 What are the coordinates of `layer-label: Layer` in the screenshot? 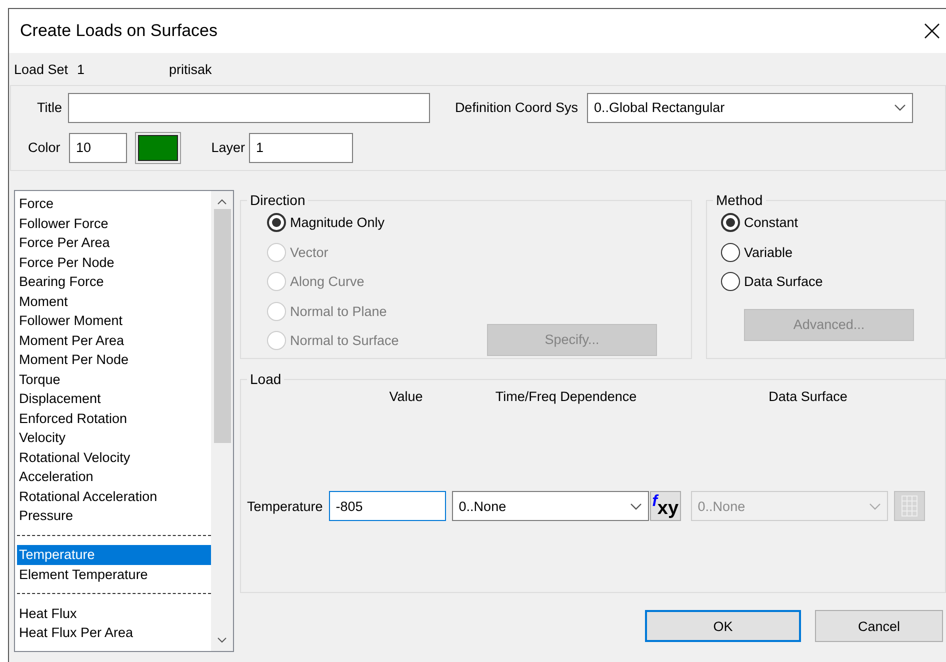 It's located at (227, 147).